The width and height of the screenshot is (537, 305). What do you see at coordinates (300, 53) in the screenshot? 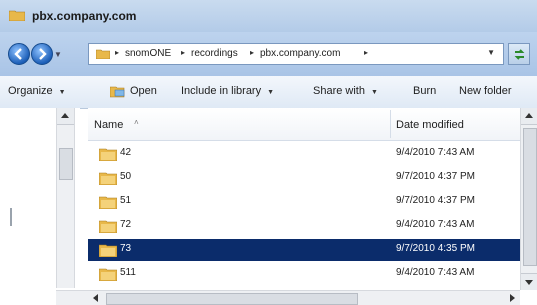
I see `breadcrumb-pbx-company-com: pbx.company.com` at bounding box center [300, 53].